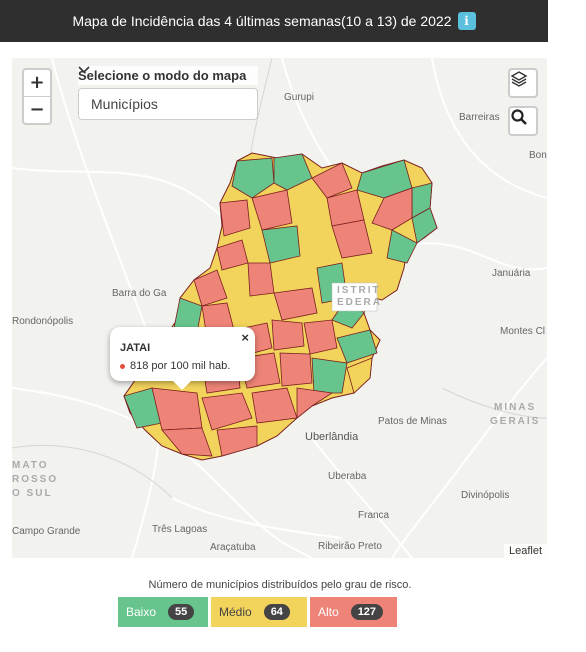 The width and height of the screenshot is (586, 652). I want to click on search-icon, so click(519, 117).